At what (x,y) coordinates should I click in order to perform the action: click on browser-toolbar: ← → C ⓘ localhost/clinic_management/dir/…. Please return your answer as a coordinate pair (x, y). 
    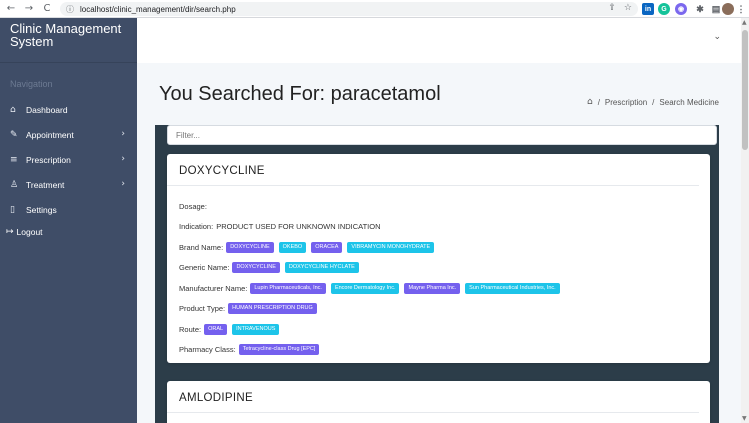
    Looking at the image, I should click on (374, 9).